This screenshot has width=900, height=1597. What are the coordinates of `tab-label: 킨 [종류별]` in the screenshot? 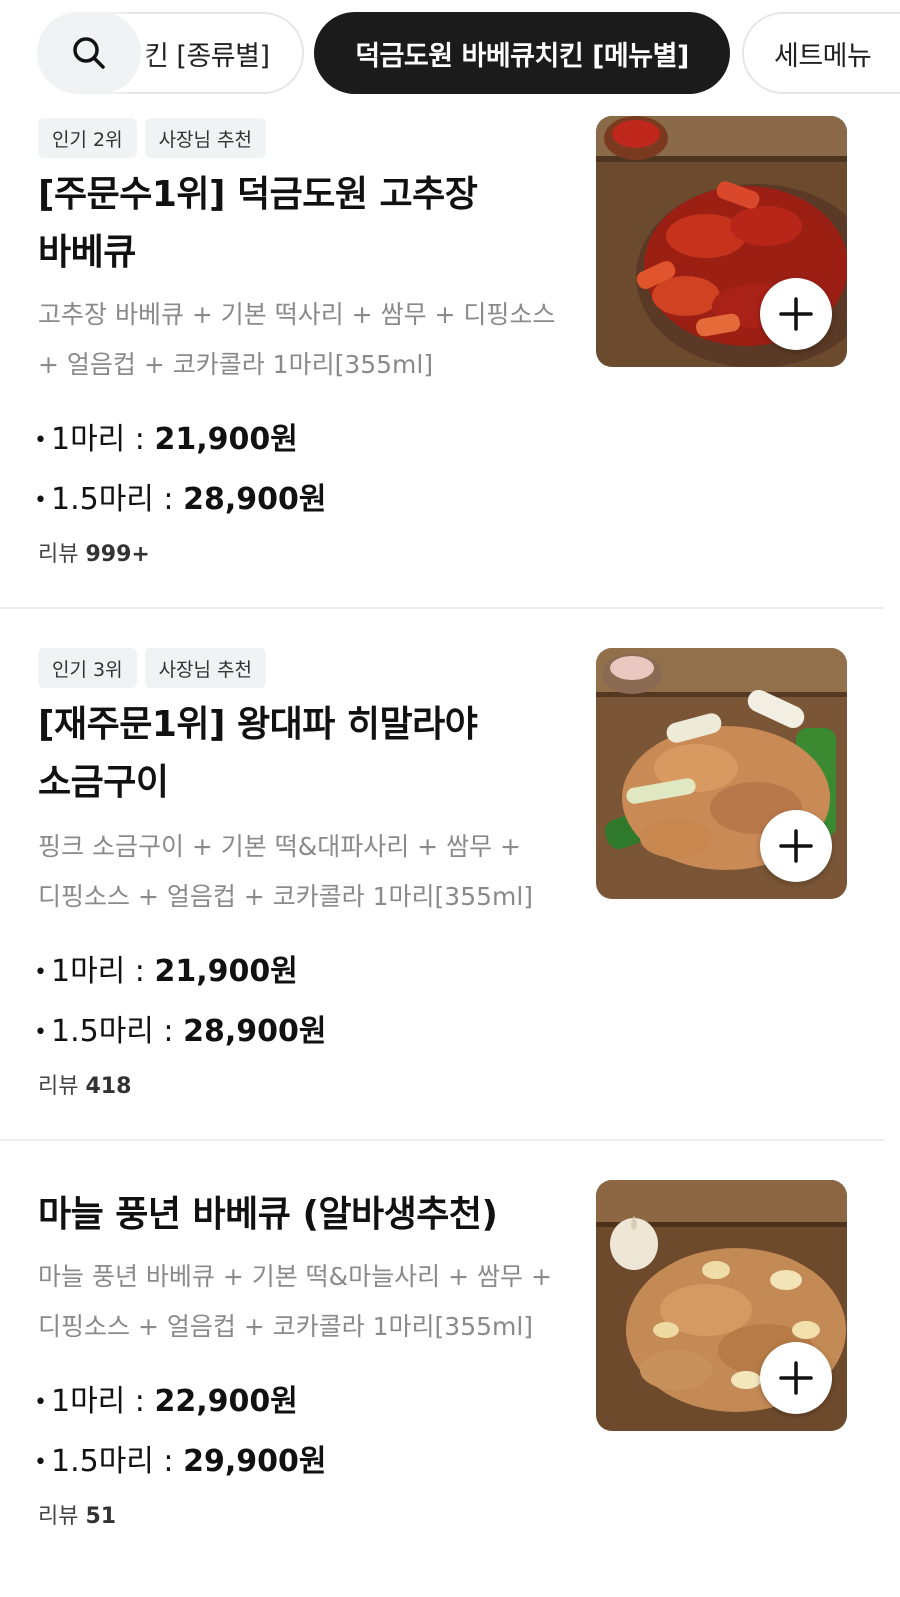 It's located at (207, 56).